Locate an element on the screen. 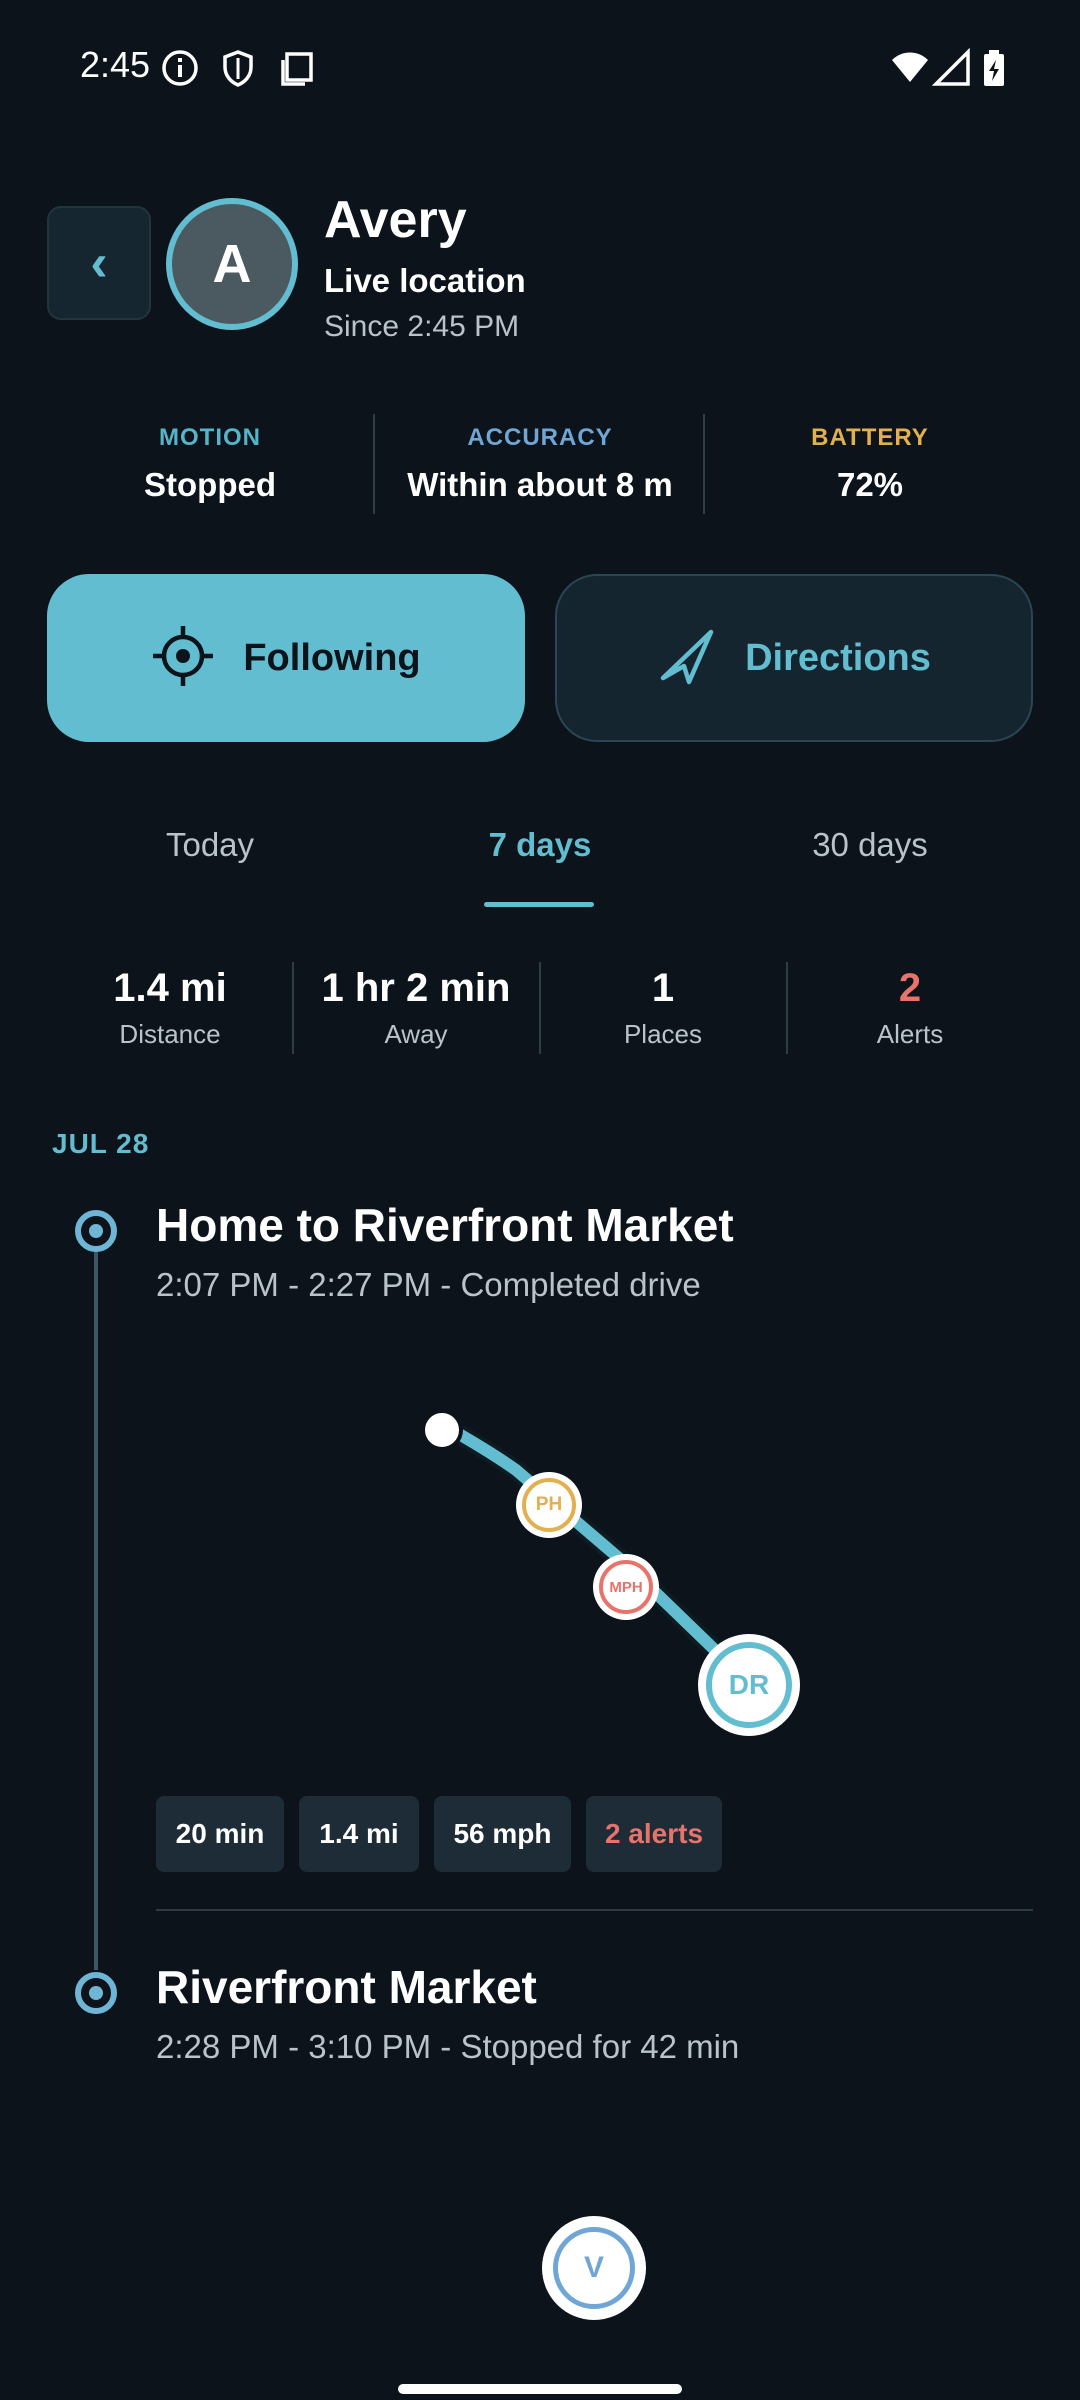 The image size is (1080, 2400). route-marker-mph-label: MPH is located at coordinates (626, 1587).